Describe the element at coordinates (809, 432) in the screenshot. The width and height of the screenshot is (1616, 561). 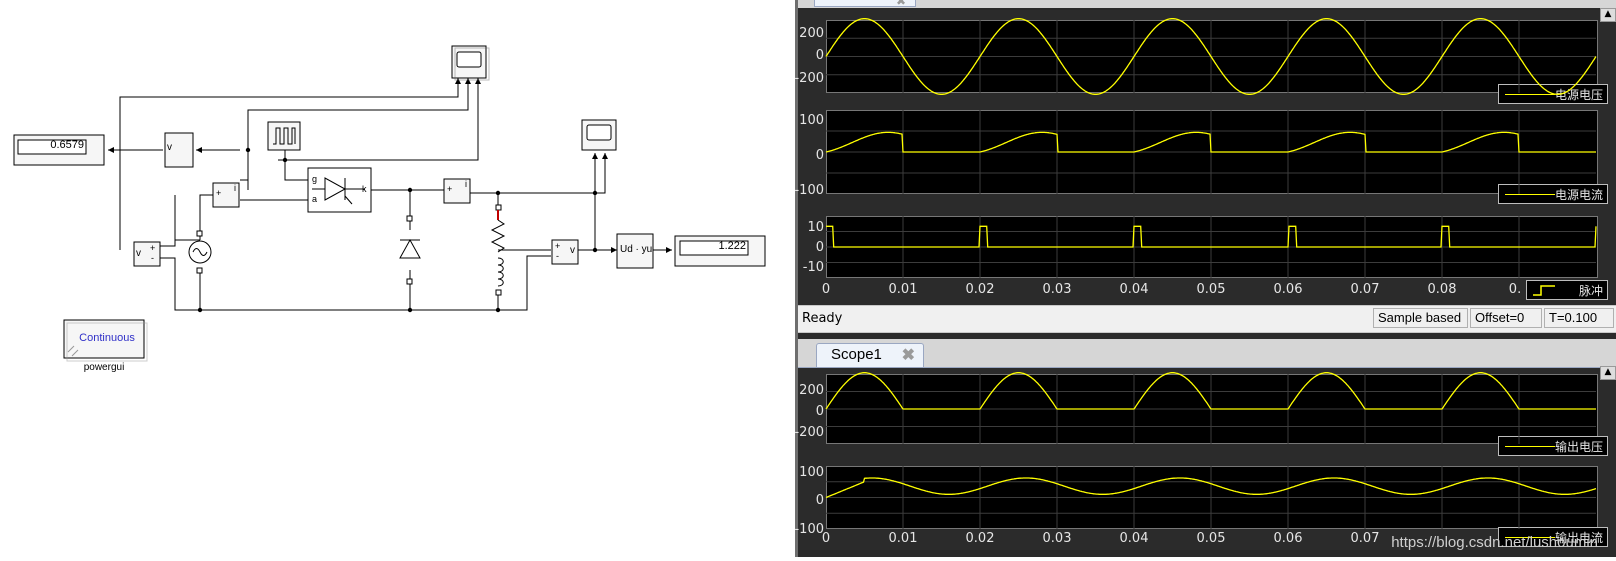
I see `scope1-ytick: -200` at that location.